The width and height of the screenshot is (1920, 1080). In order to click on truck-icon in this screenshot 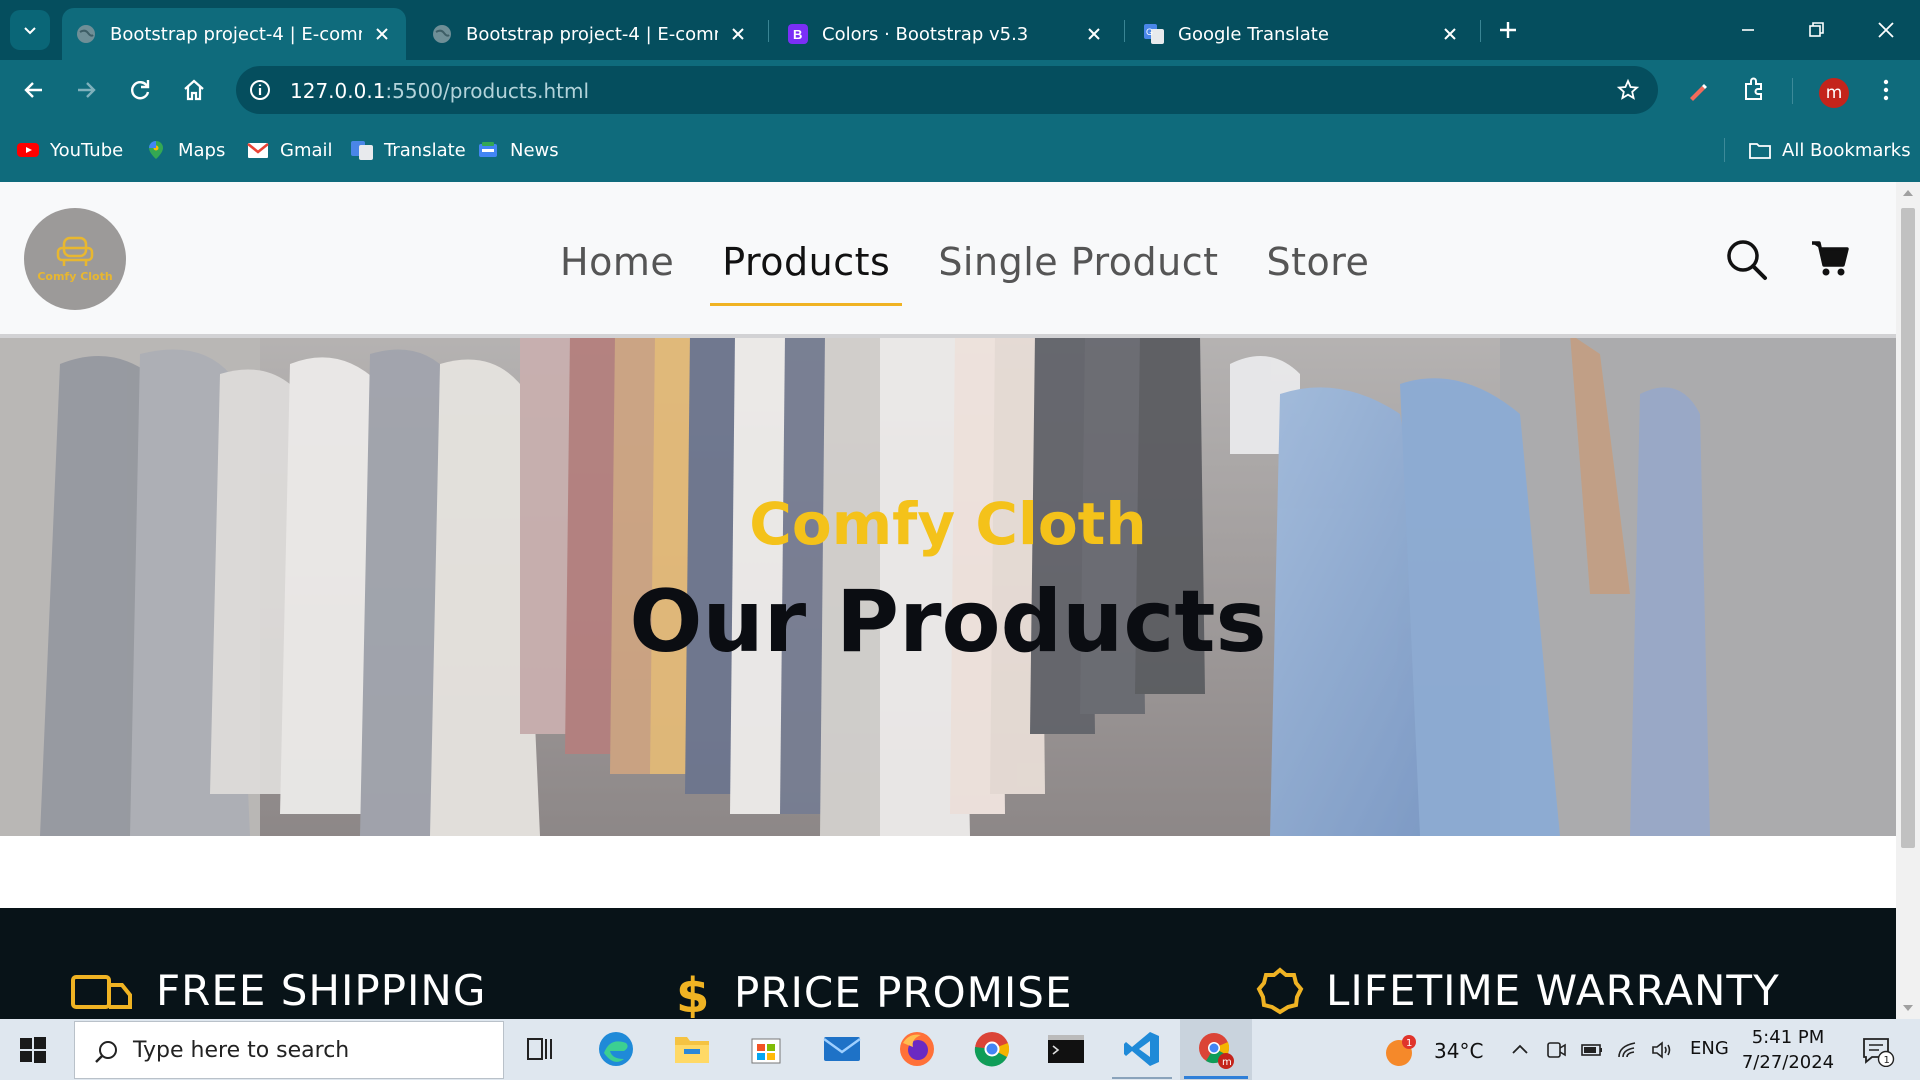, I will do `click(101, 991)`.